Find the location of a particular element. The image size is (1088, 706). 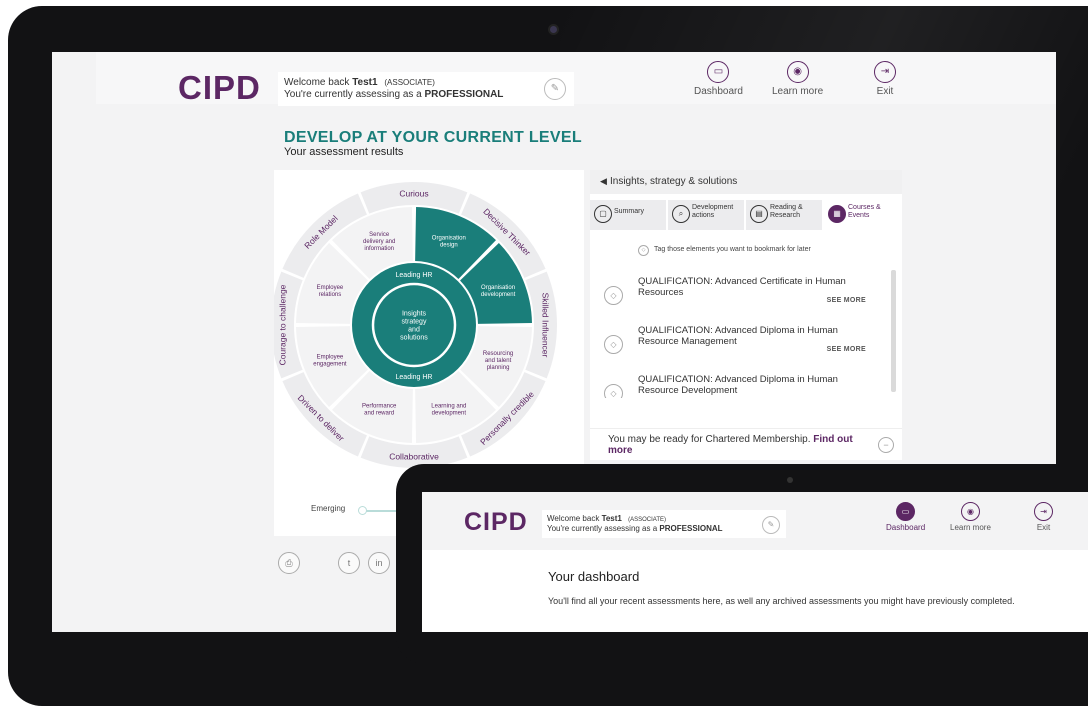

leading-hr-label-bottom: Leading HR is located at coordinates (414, 377).